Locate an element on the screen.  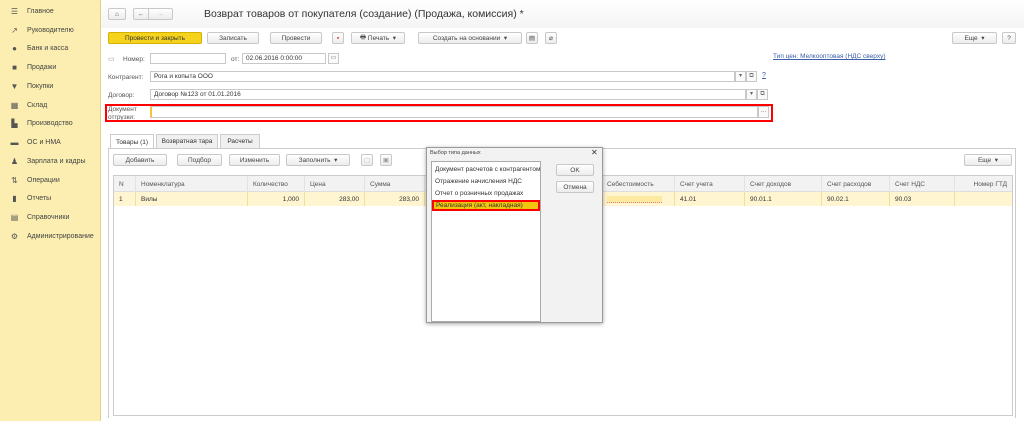
cell-cost is located at coordinates (638, 199).